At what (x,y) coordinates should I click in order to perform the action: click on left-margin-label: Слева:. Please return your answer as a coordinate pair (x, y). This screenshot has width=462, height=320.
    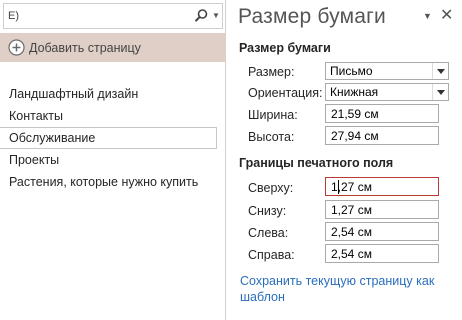
    Looking at the image, I should click on (268, 233).